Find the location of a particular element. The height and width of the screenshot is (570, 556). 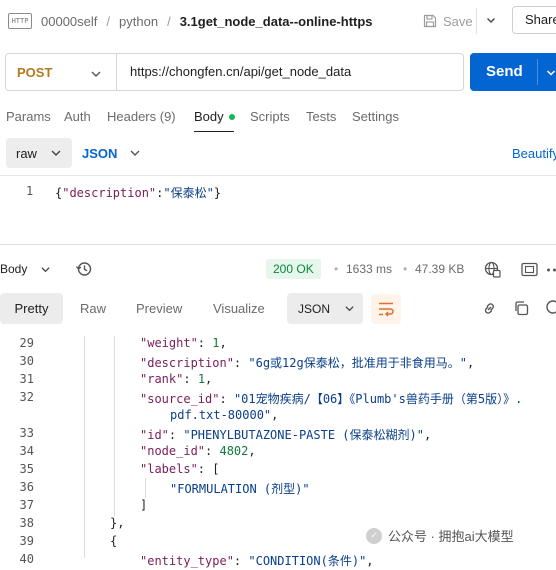

code-token: 4802 is located at coordinates (234, 451).